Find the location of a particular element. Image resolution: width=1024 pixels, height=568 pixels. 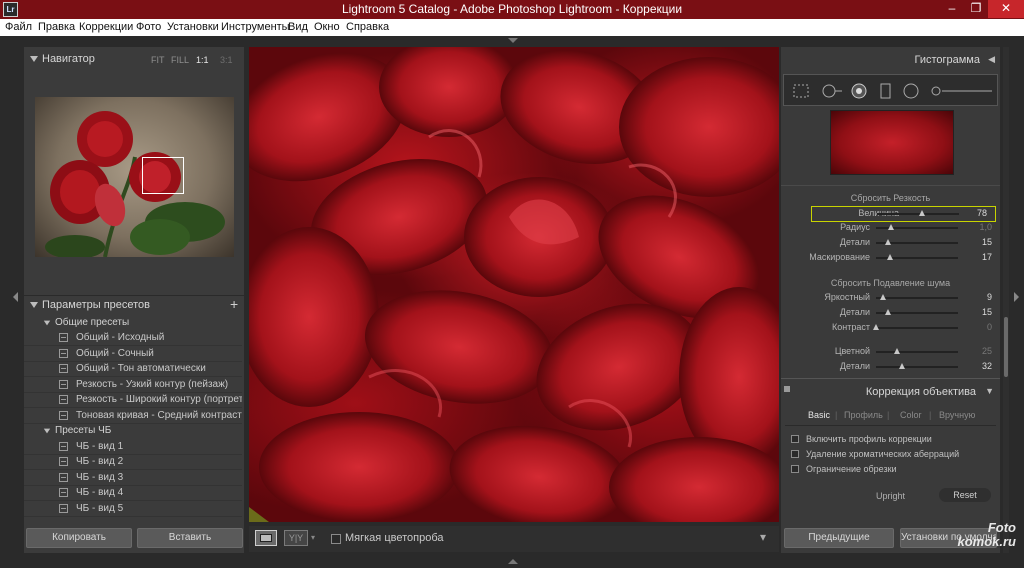

menu-help: Справка is located at coordinates (367, 27).